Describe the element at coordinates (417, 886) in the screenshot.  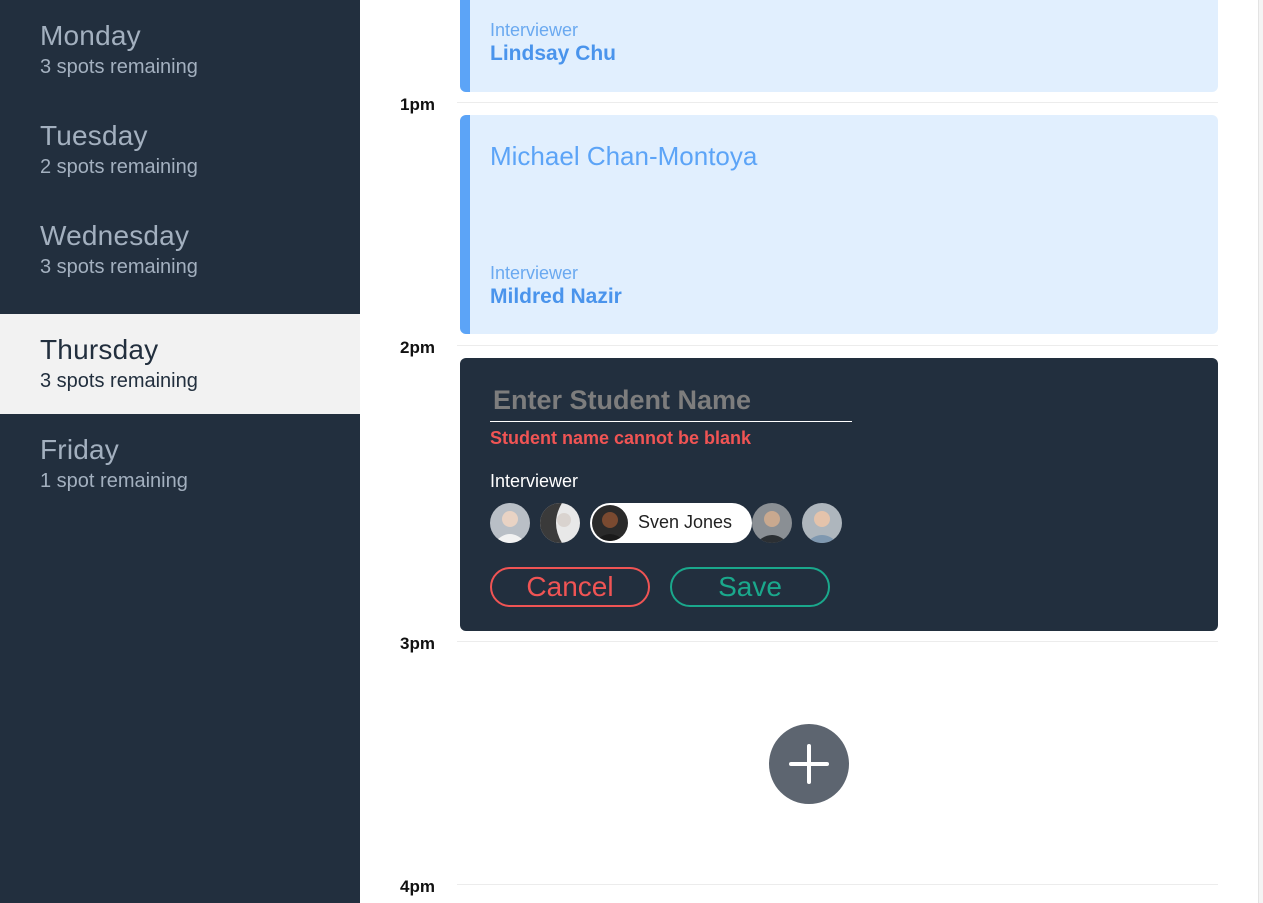
I see `time-label: 4pm` at that location.